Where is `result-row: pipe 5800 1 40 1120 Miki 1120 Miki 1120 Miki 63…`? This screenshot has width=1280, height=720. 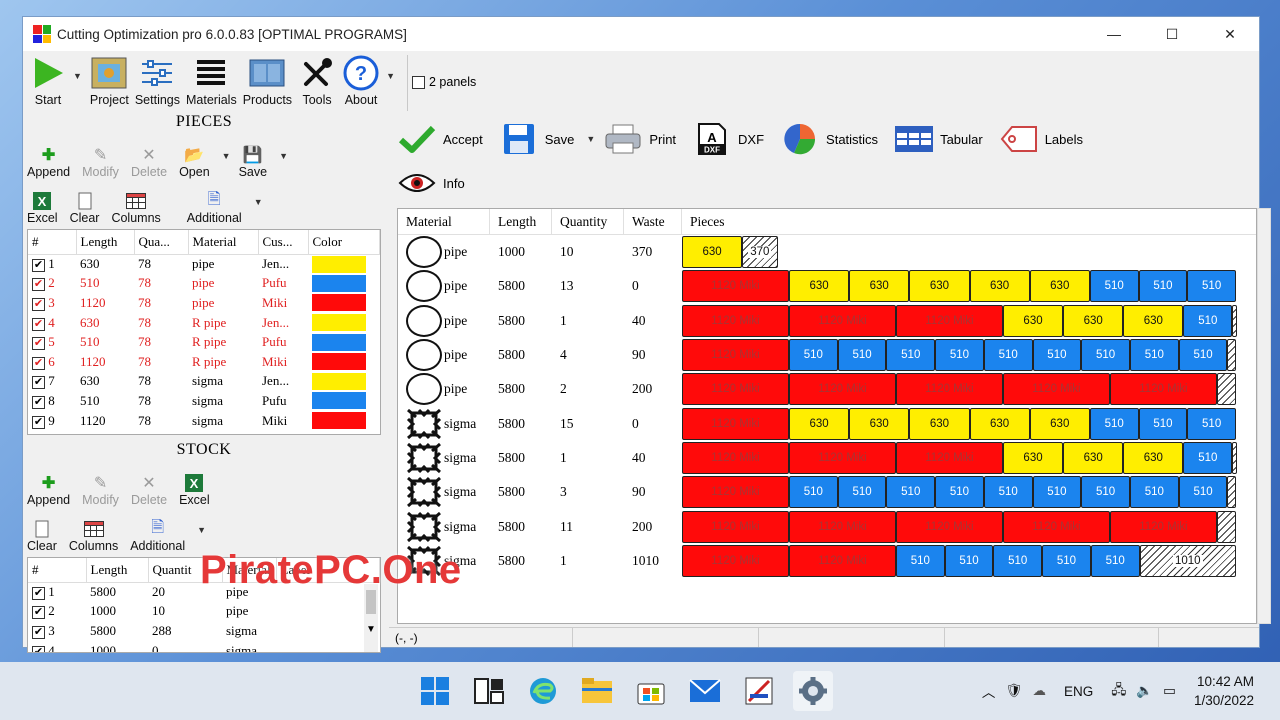 result-row: pipe 5800 1 40 1120 Miki 1120 Miki 1120 Miki 63… is located at coordinates (827, 321).